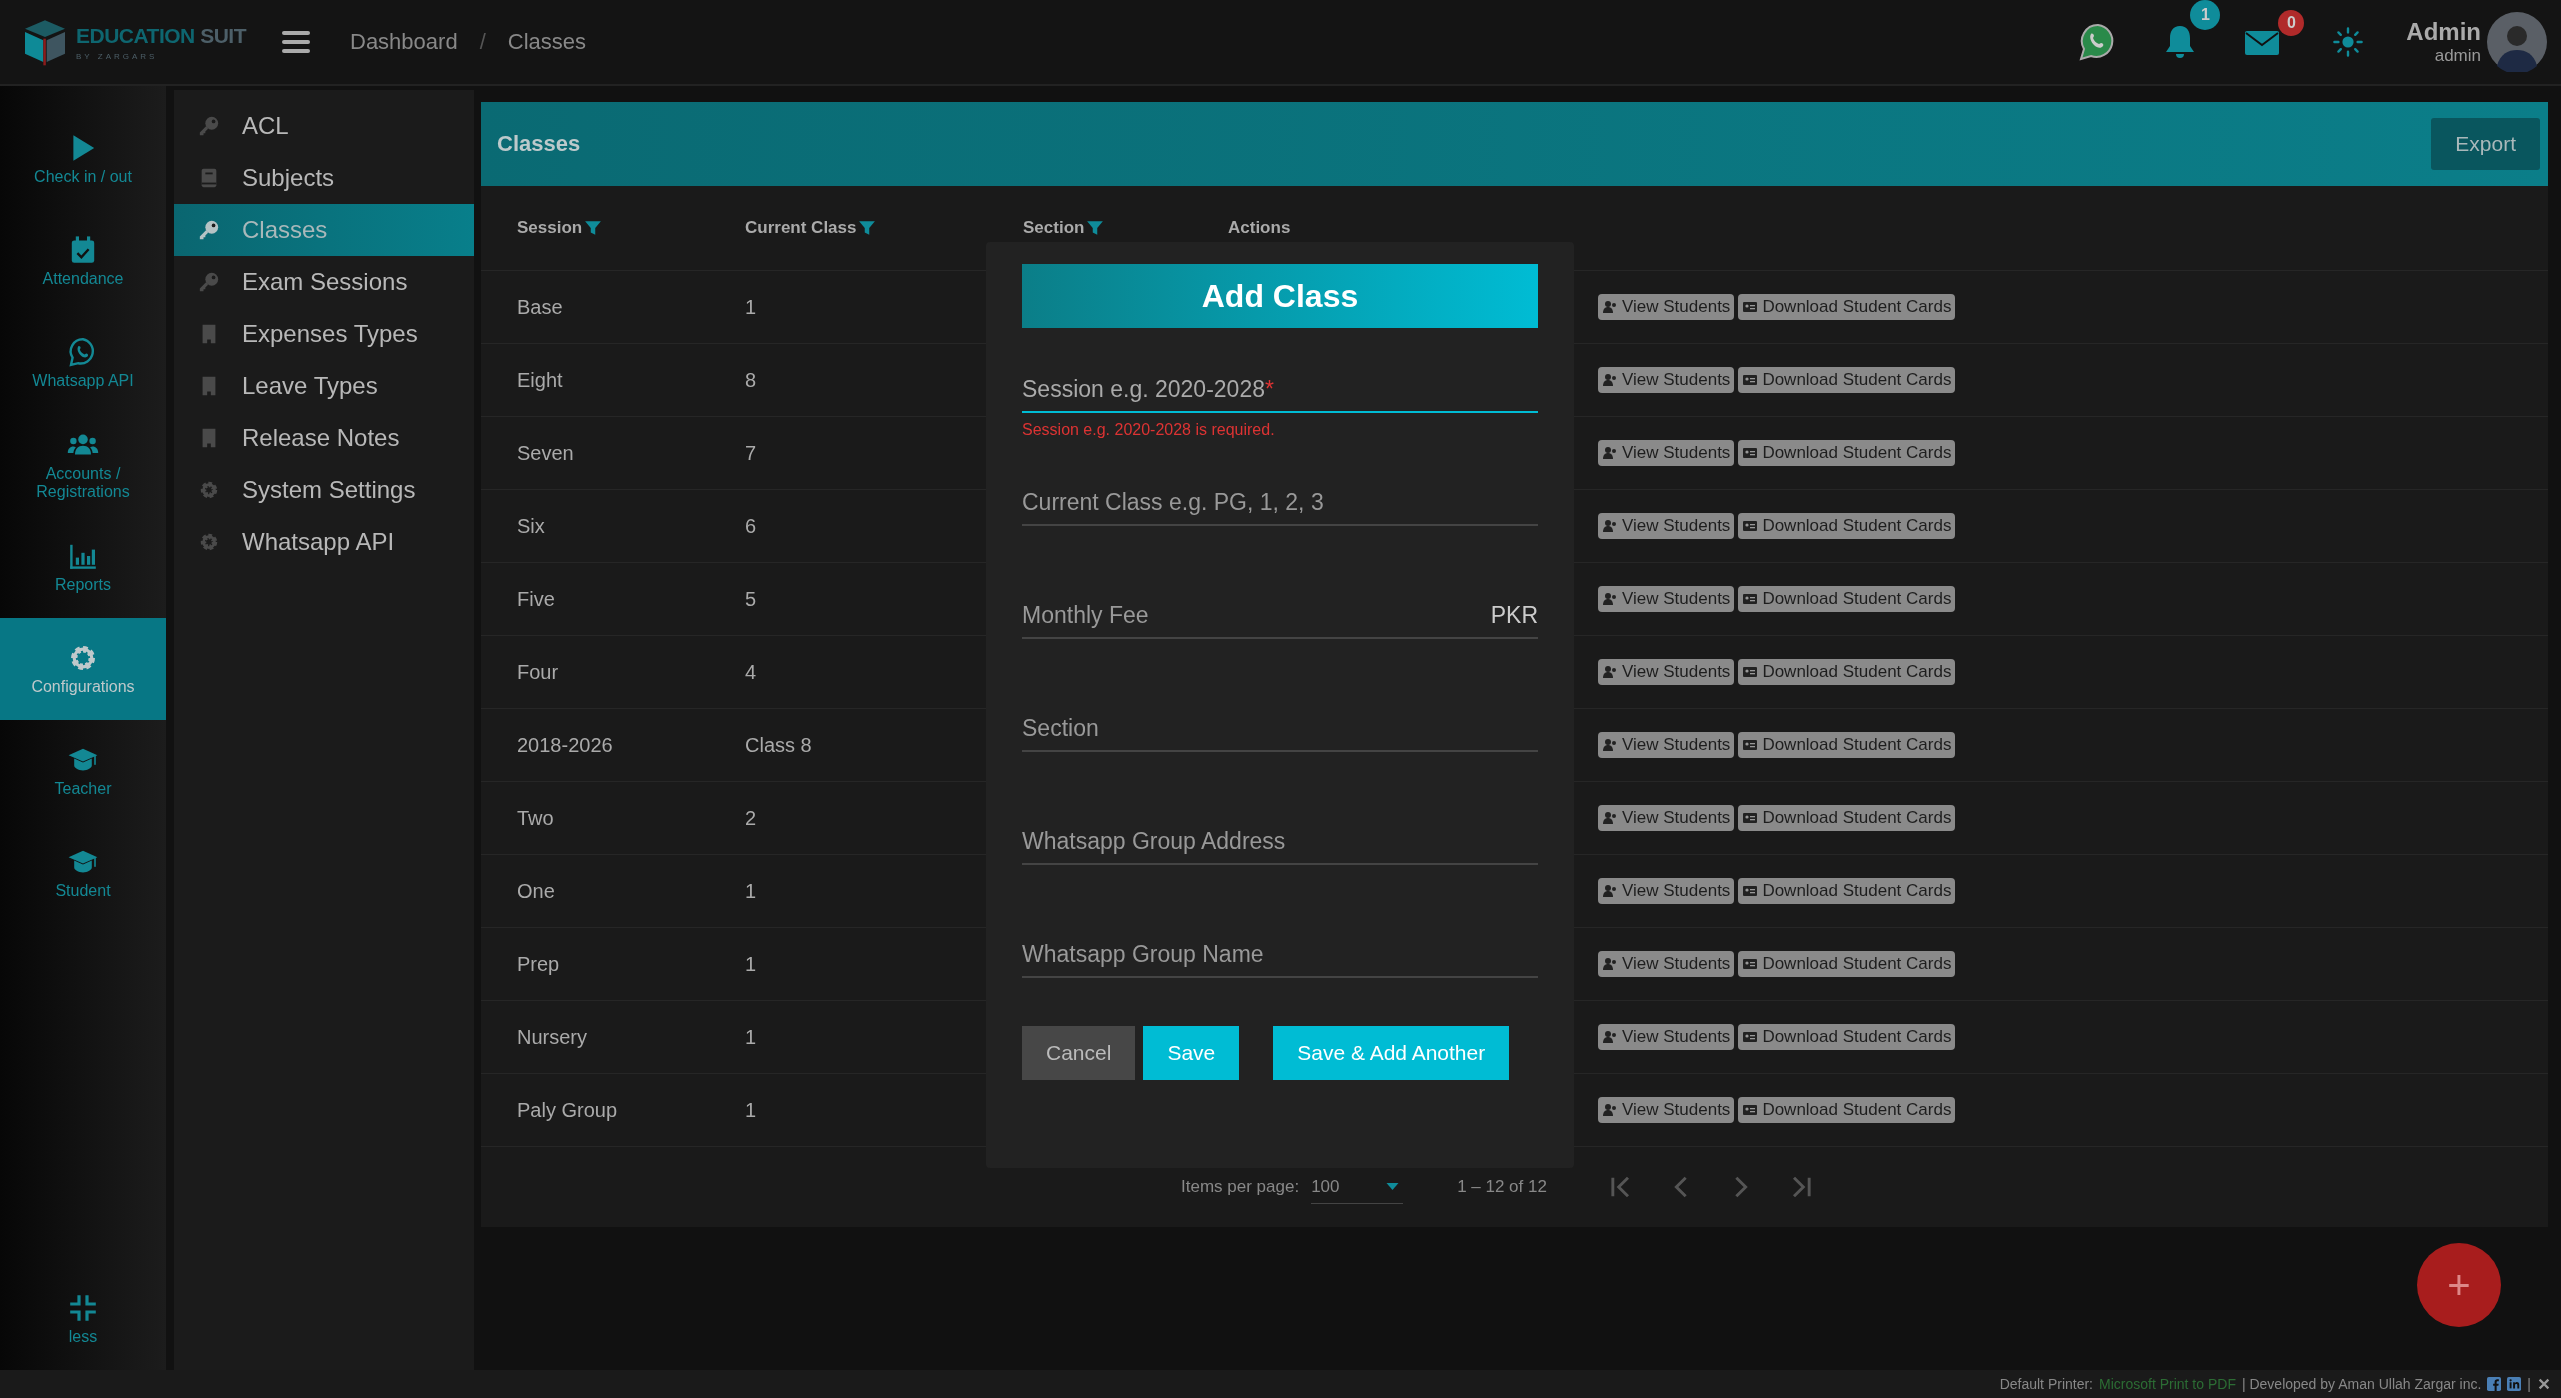 The image size is (2561, 1398). What do you see at coordinates (536, 598) in the screenshot?
I see `table-cell: Five` at bounding box center [536, 598].